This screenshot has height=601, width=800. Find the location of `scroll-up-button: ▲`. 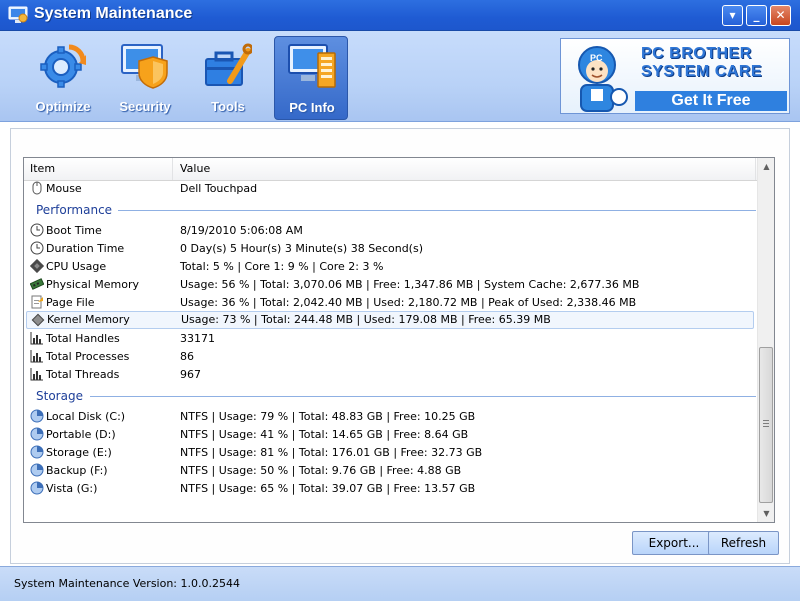

scroll-up-button: ▲ is located at coordinates (766, 166).